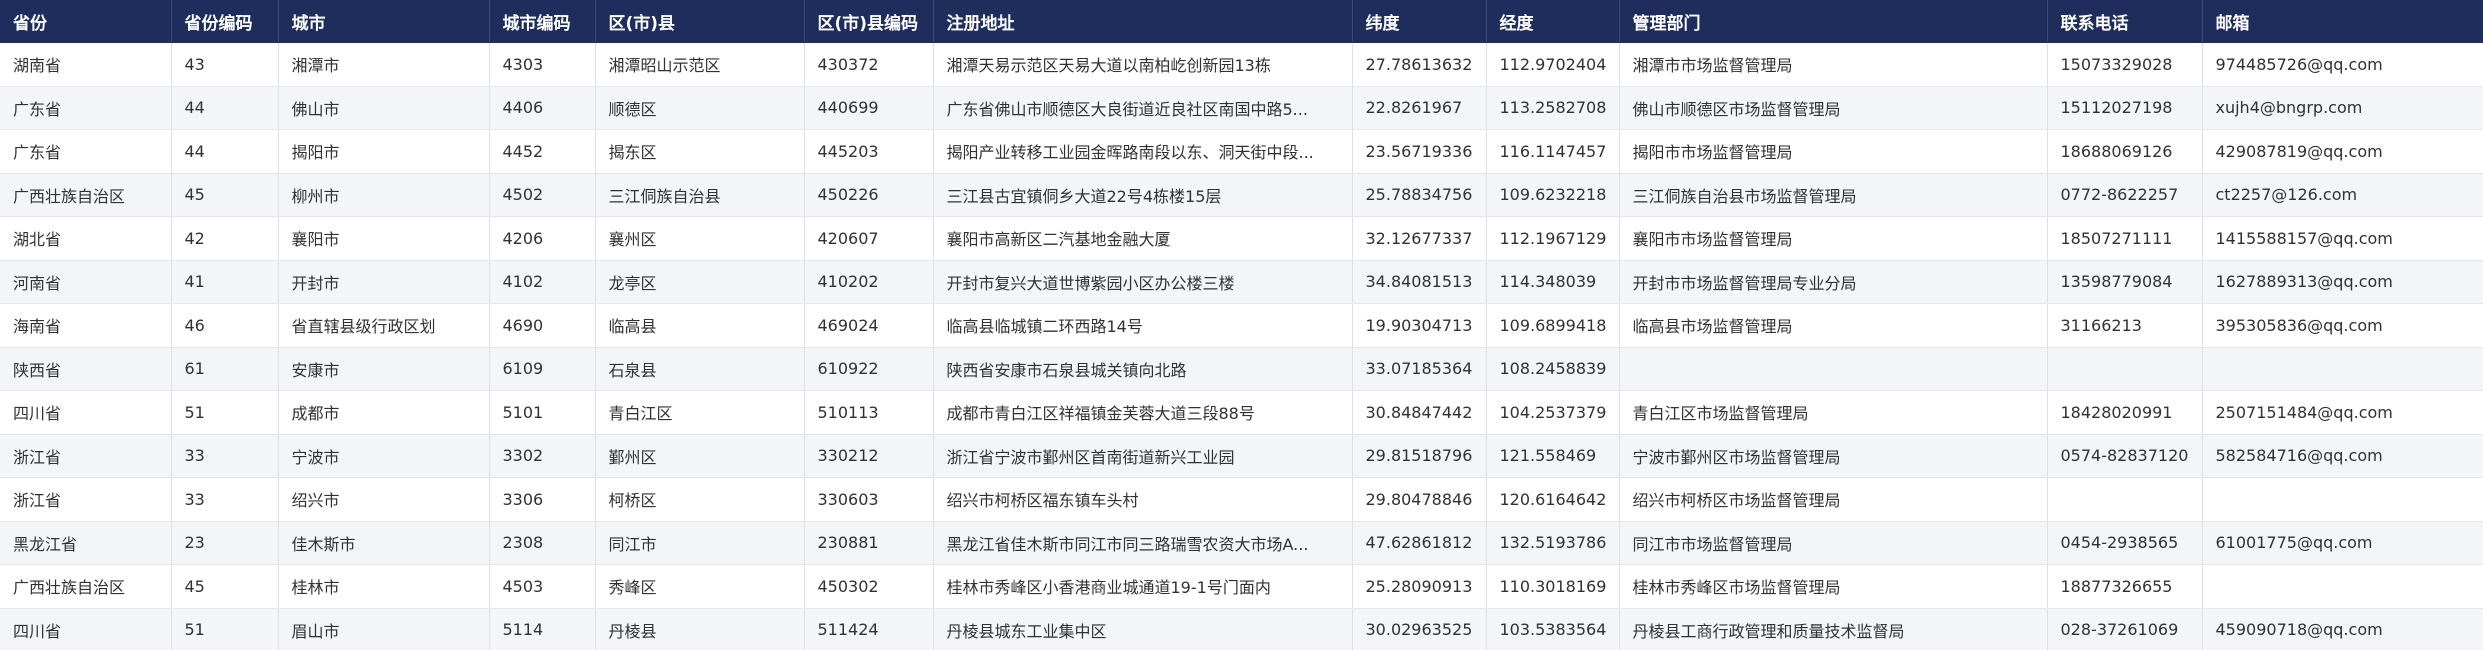 The width and height of the screenshot is (2483, 650). What do you see at coordinates (2342, 21) in the screenshot?
I see `column-header-email: 邮箱` at bounding box center [2342, 21].